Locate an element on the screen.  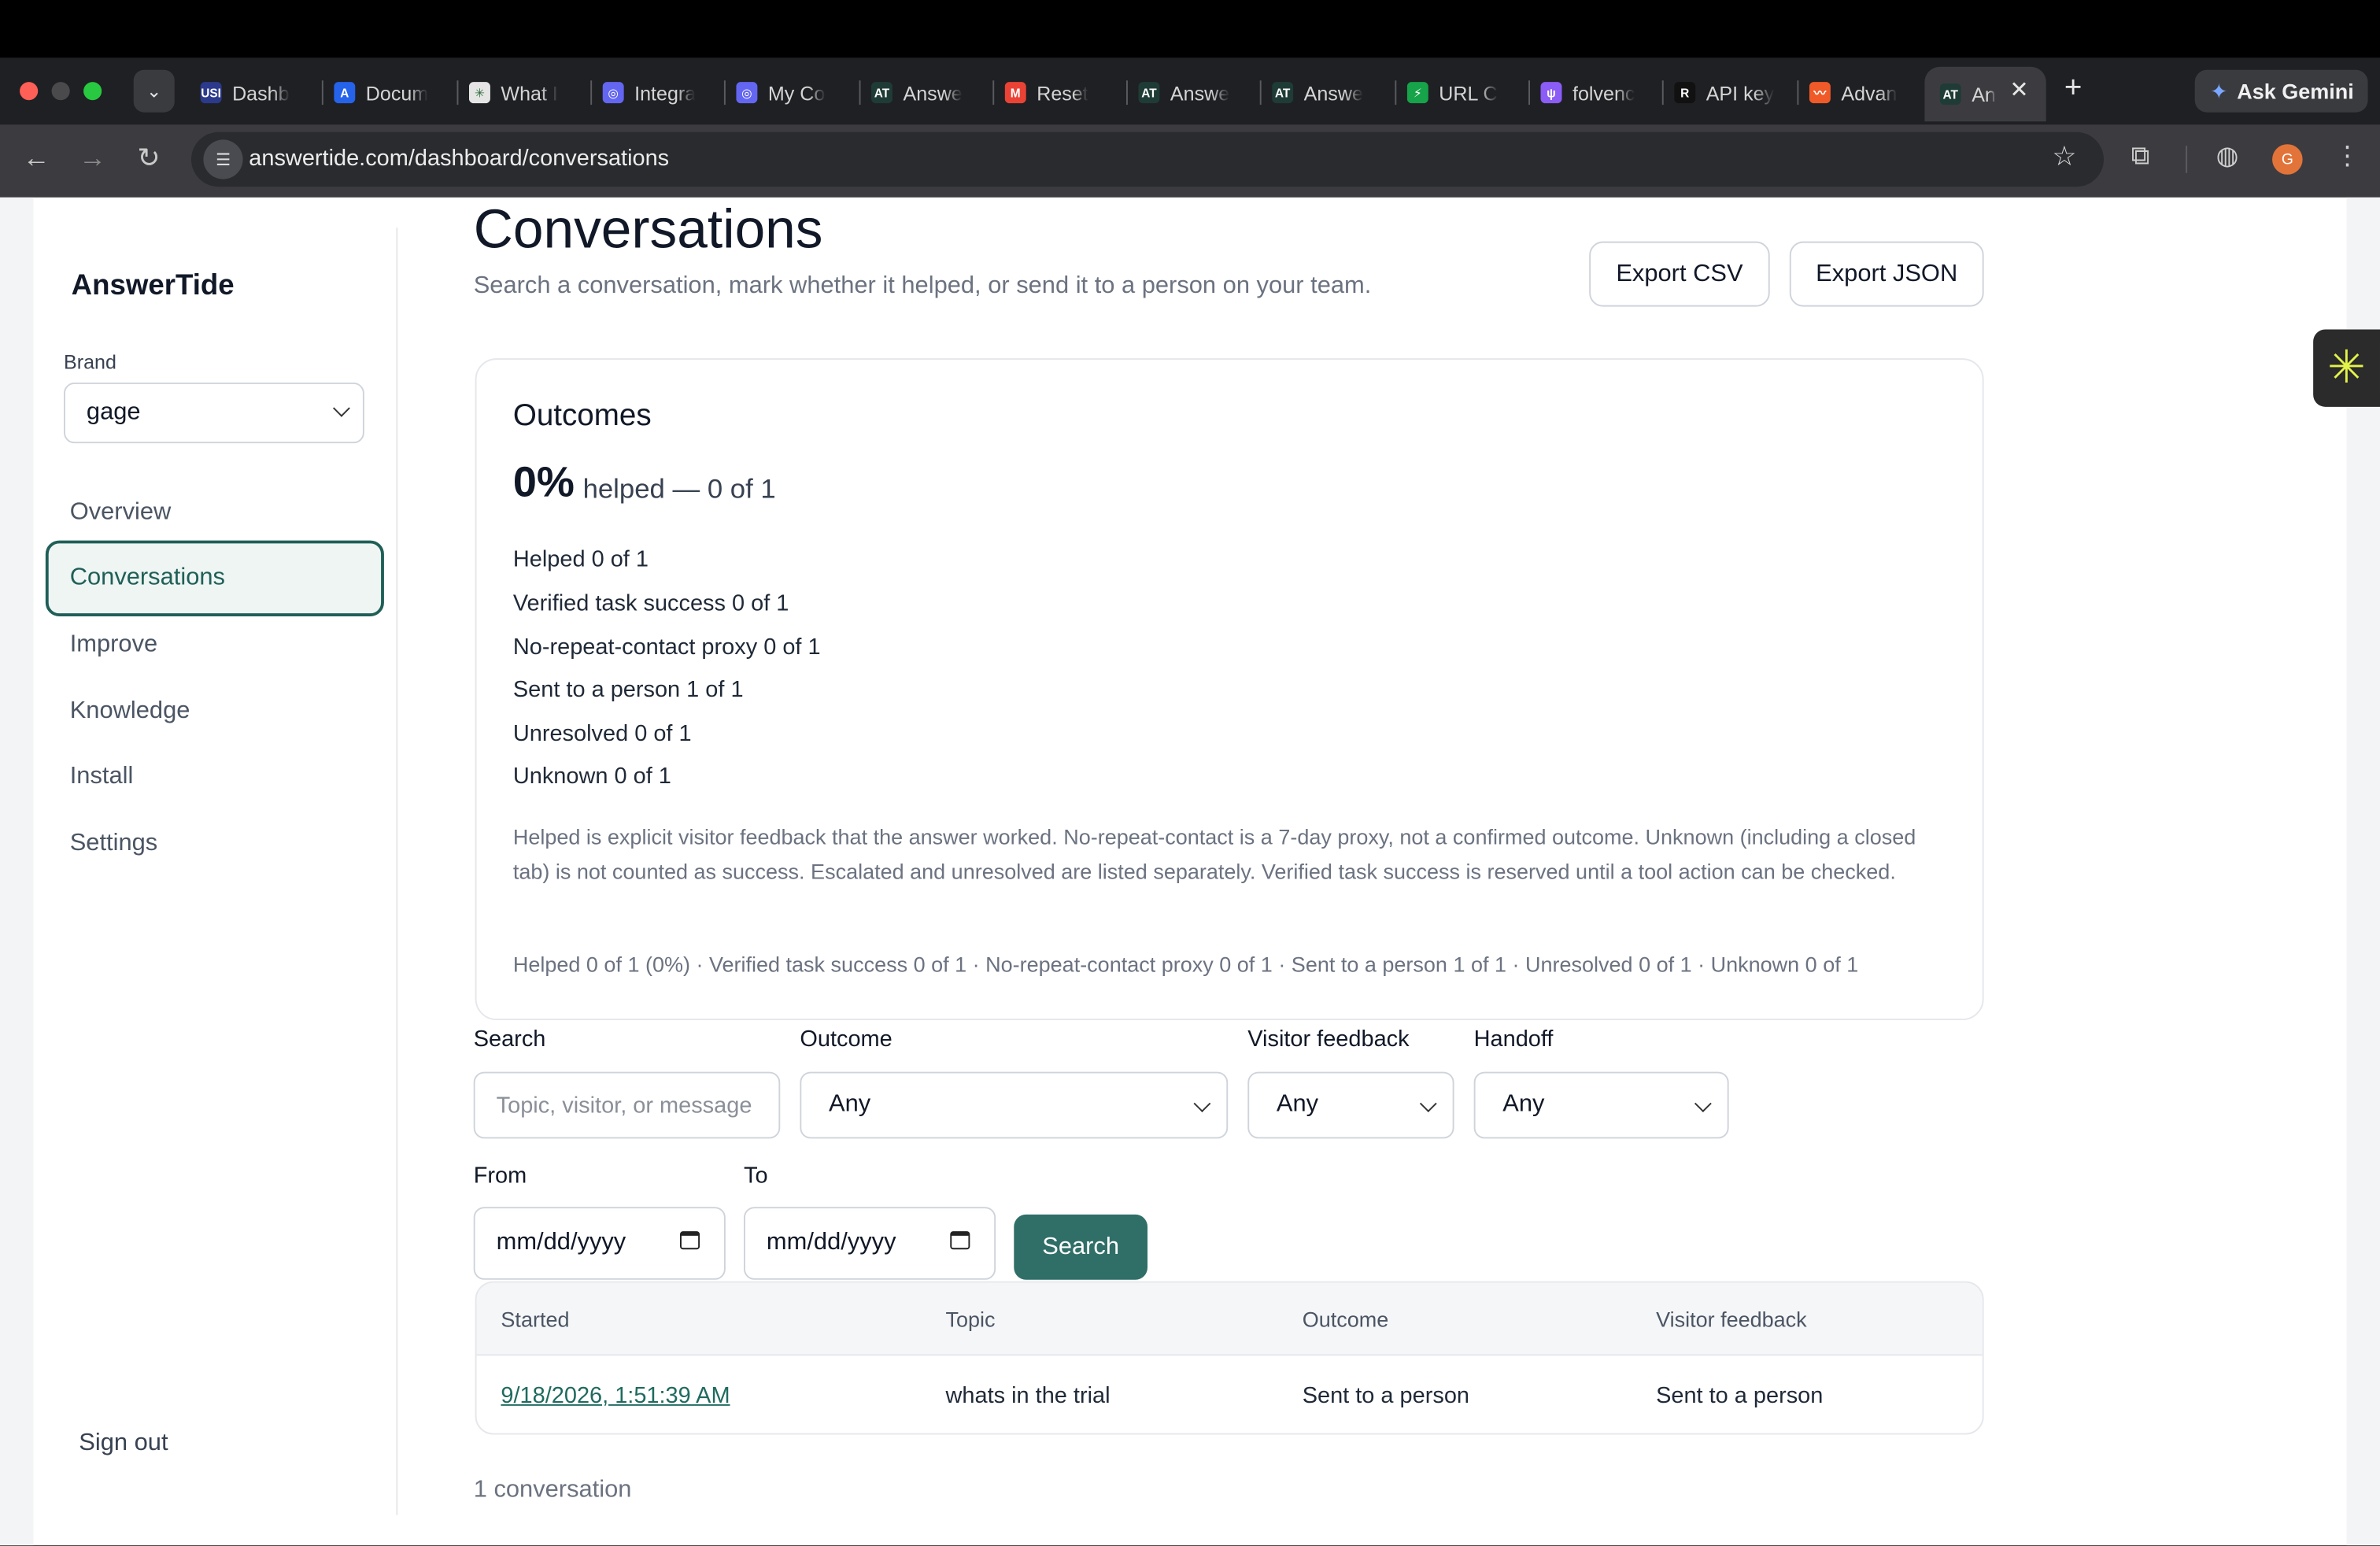
tab-favicon-icon: M is located at coordinates (1015, 93).